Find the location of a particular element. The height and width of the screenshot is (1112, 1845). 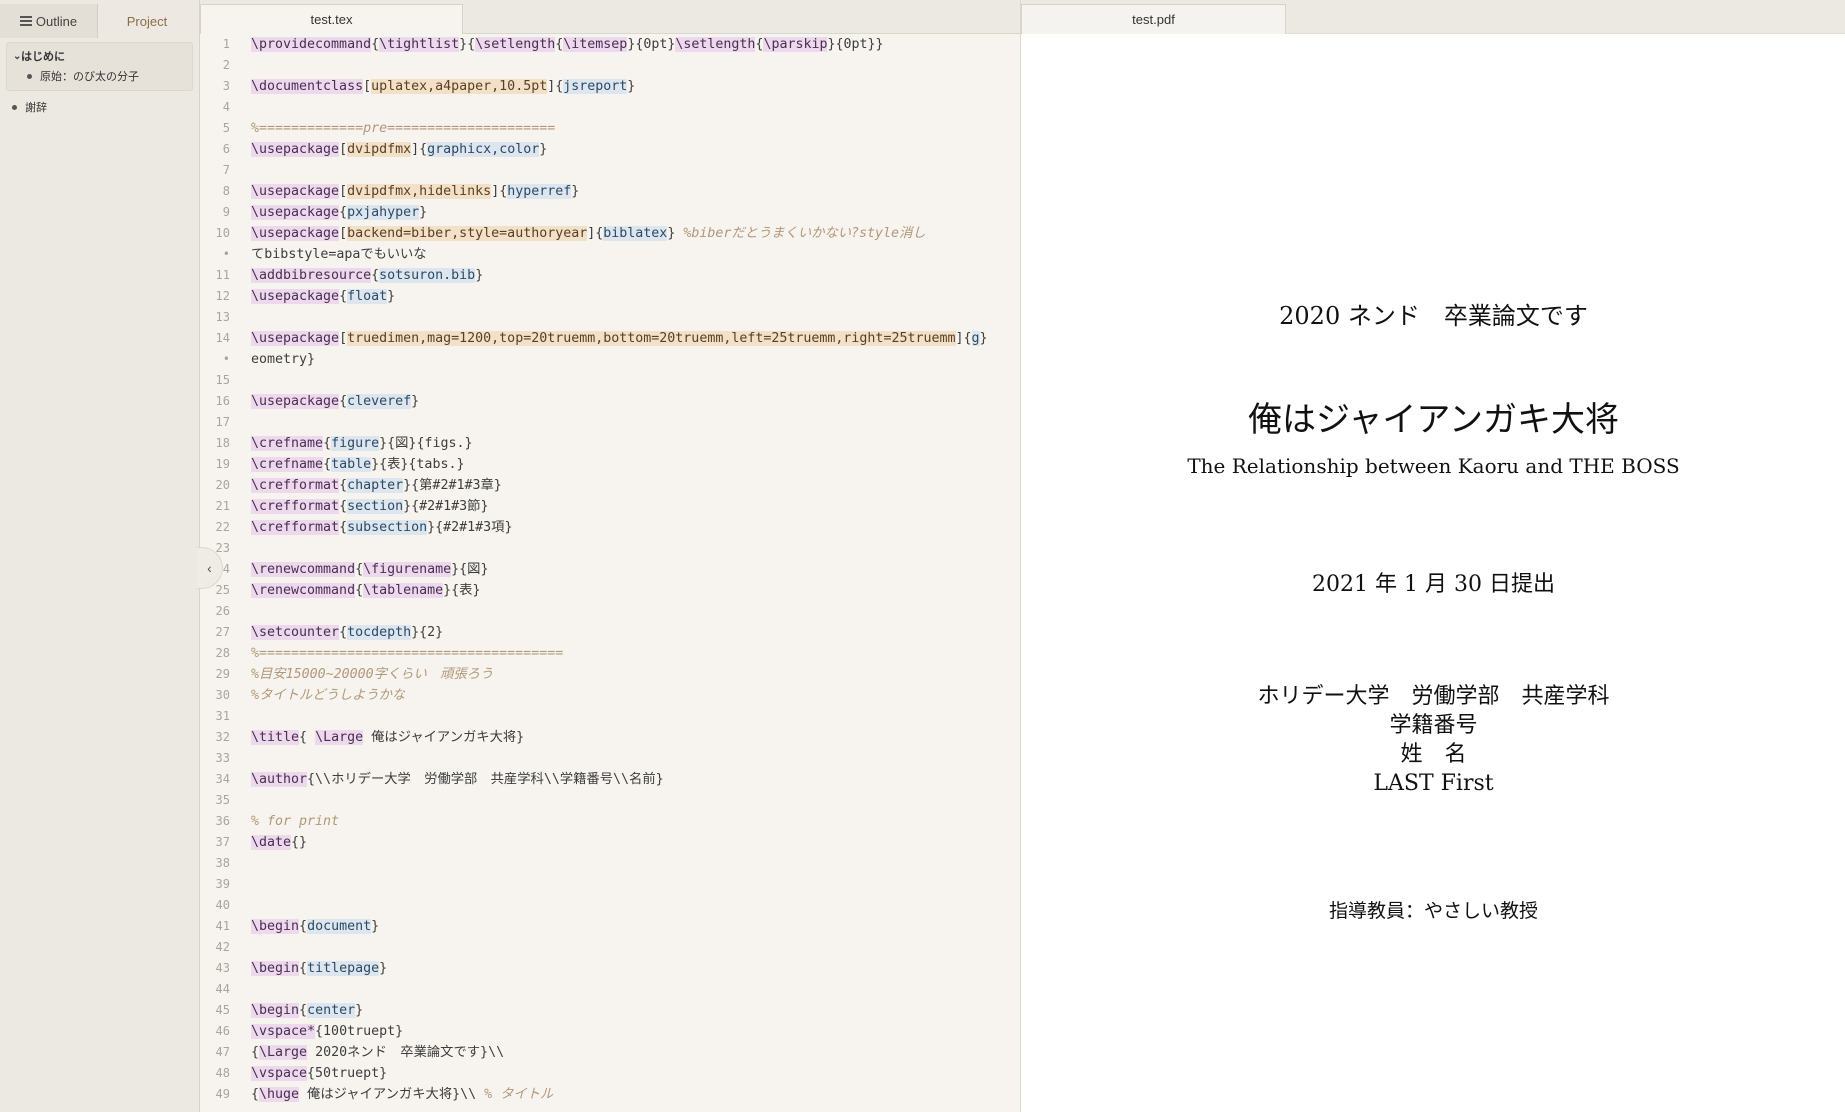

code-line: 39 is located at coordinates (610, 884).